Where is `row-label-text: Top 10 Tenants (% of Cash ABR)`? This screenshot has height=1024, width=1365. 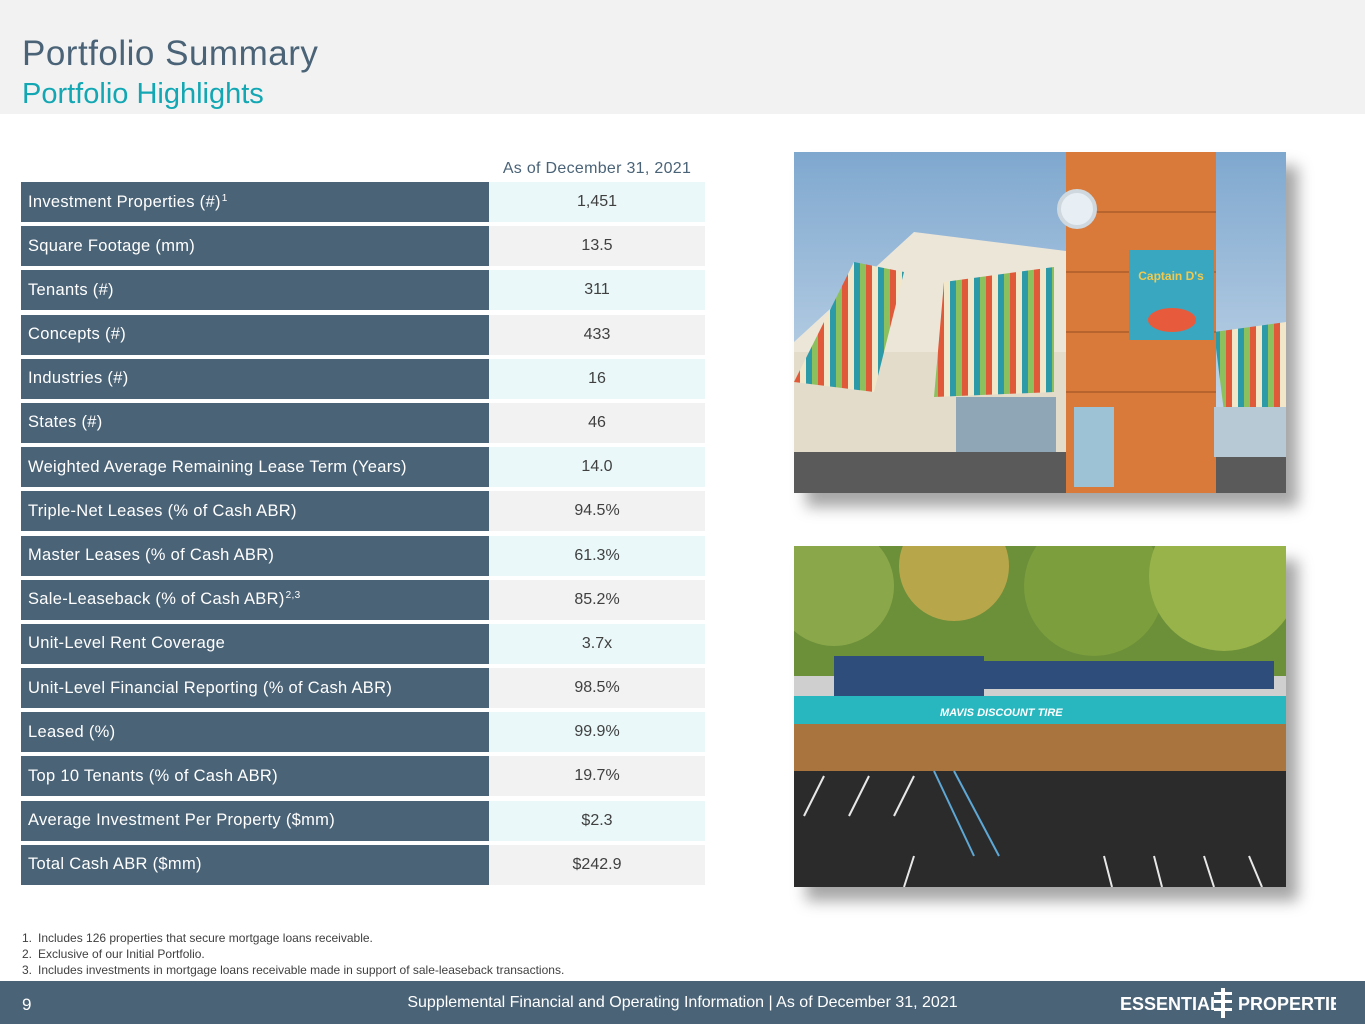
row-label-text: Top 10 Tenants (% of Cash ABR) is located at coordinates (153, 775).